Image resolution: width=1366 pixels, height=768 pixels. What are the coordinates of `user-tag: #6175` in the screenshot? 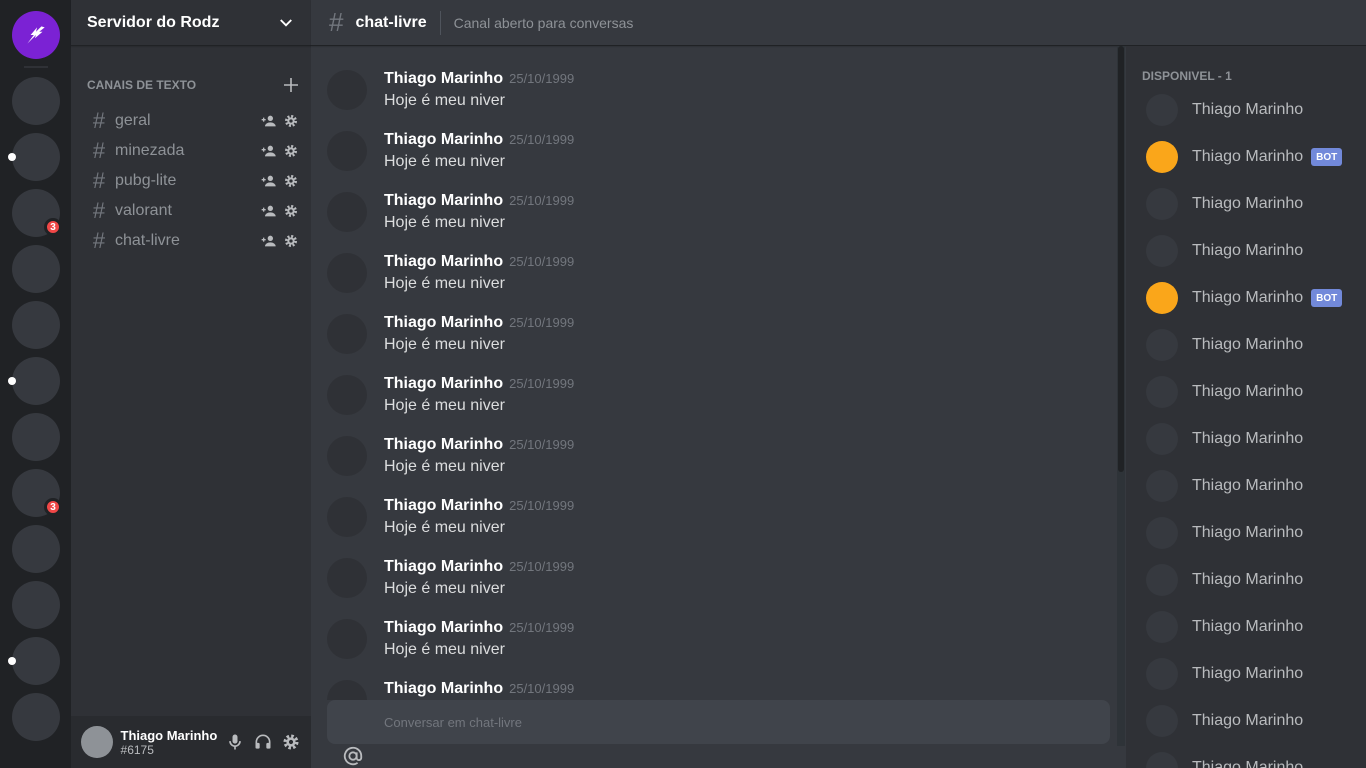 It's located at (137, 749).